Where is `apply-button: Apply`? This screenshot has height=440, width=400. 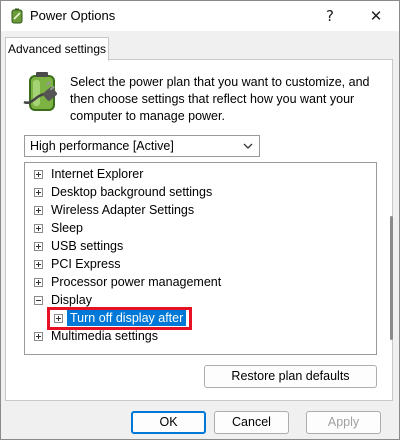
apply-button: Apply is located at coordinates (343, 422).